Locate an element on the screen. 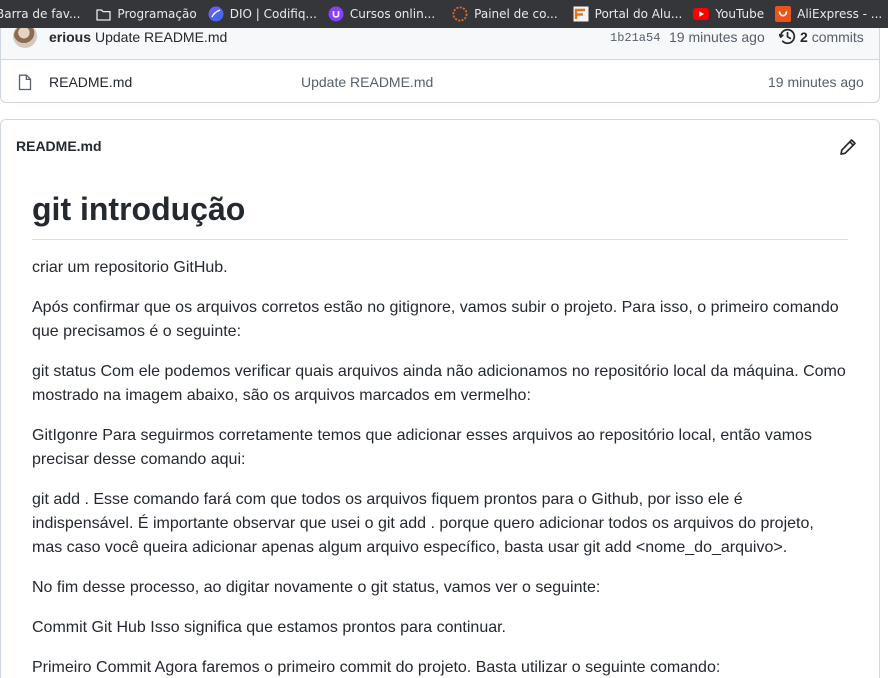 The image size is (888, 678). portal-icon is located at coordinates (581, 14).